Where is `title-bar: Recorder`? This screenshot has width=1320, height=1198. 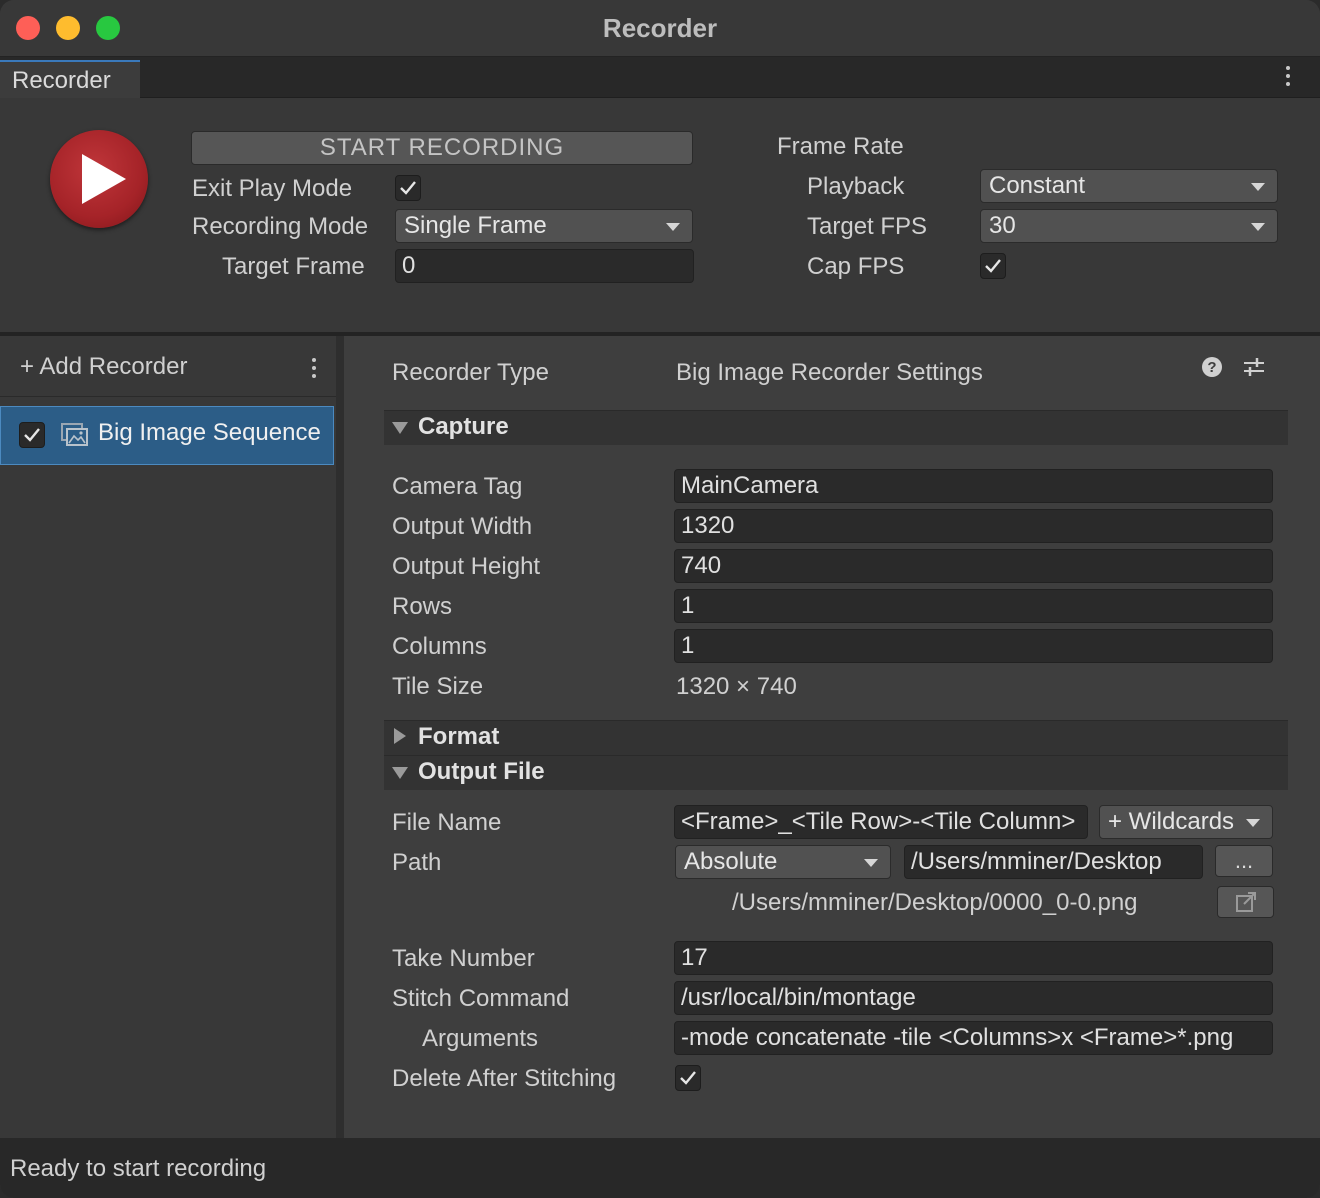 title-bar: Recorder is located at coordinates (660, 28).